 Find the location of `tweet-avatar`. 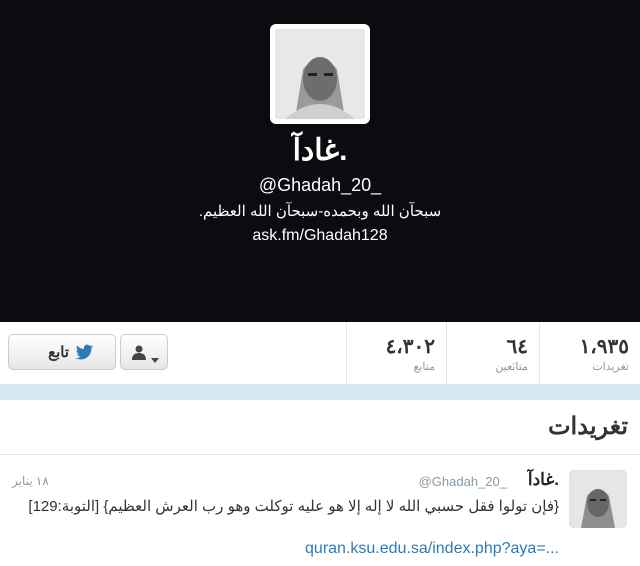

tweet-avatar is located at coordinates (598, 499).